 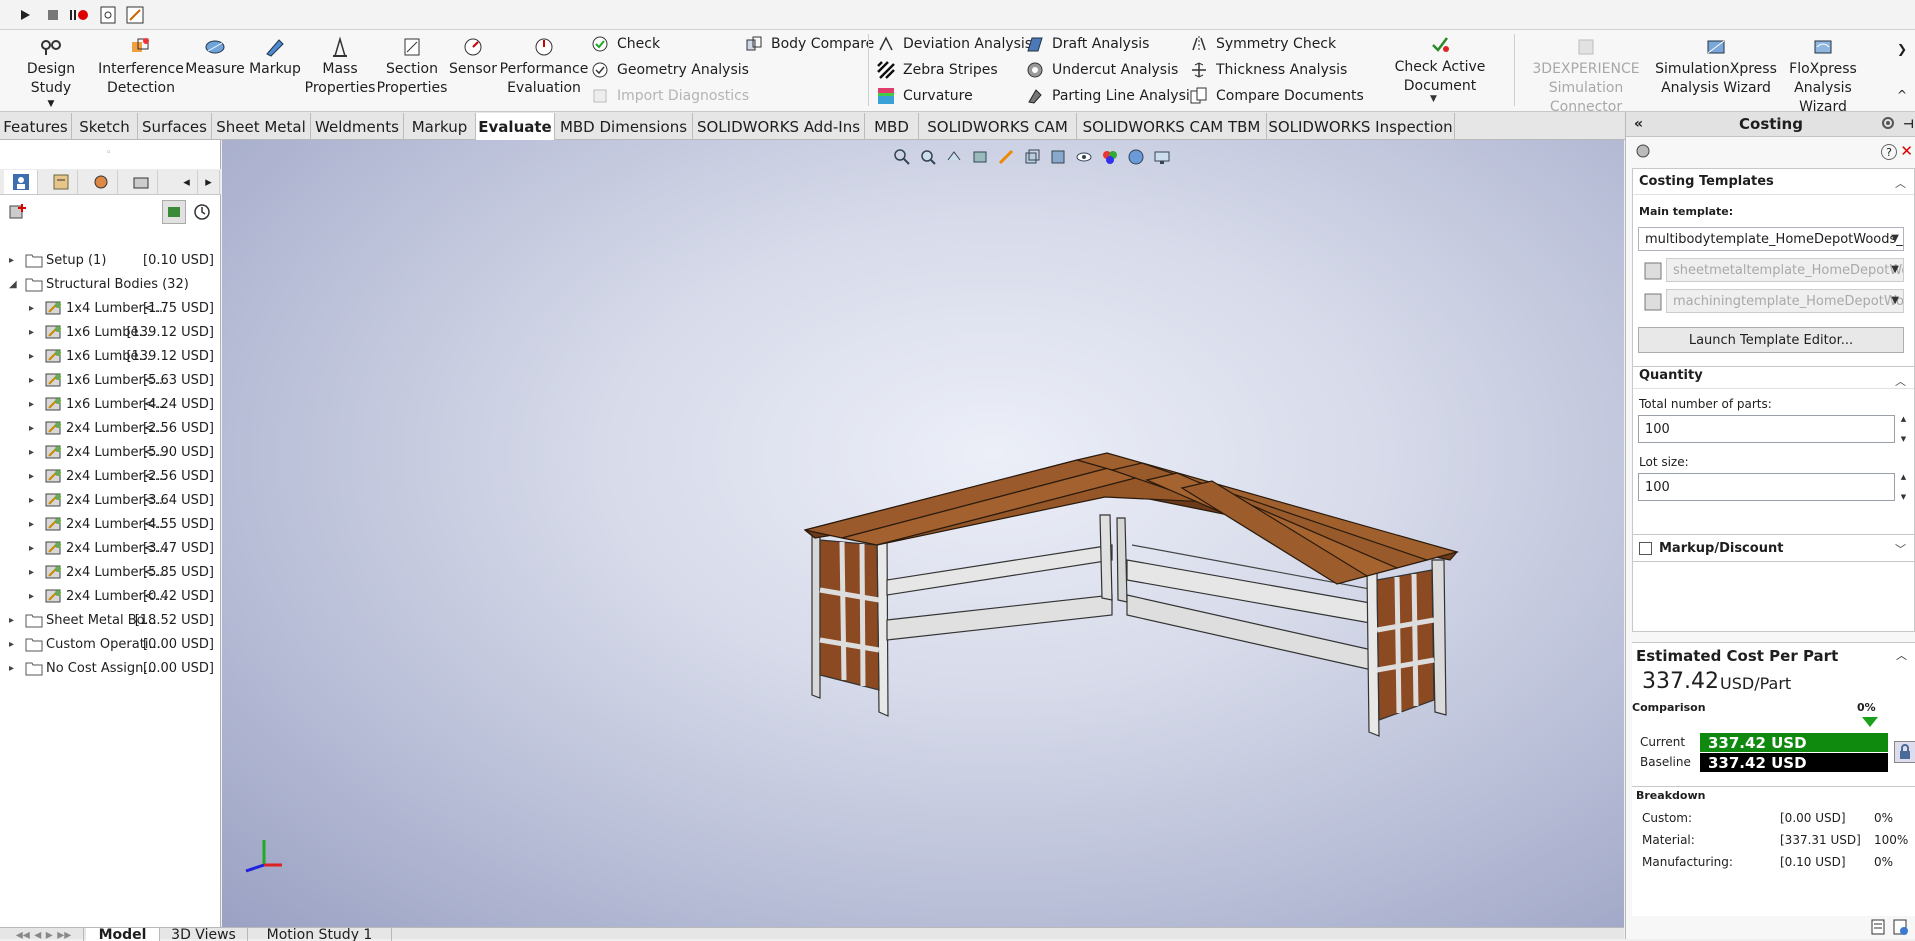 What do you see at coordinates (1716, 66) in the screenshot?
I see `simulationxpress-button: SimulationXpress Analysis Wizard` at bounding box center [1716, 66].